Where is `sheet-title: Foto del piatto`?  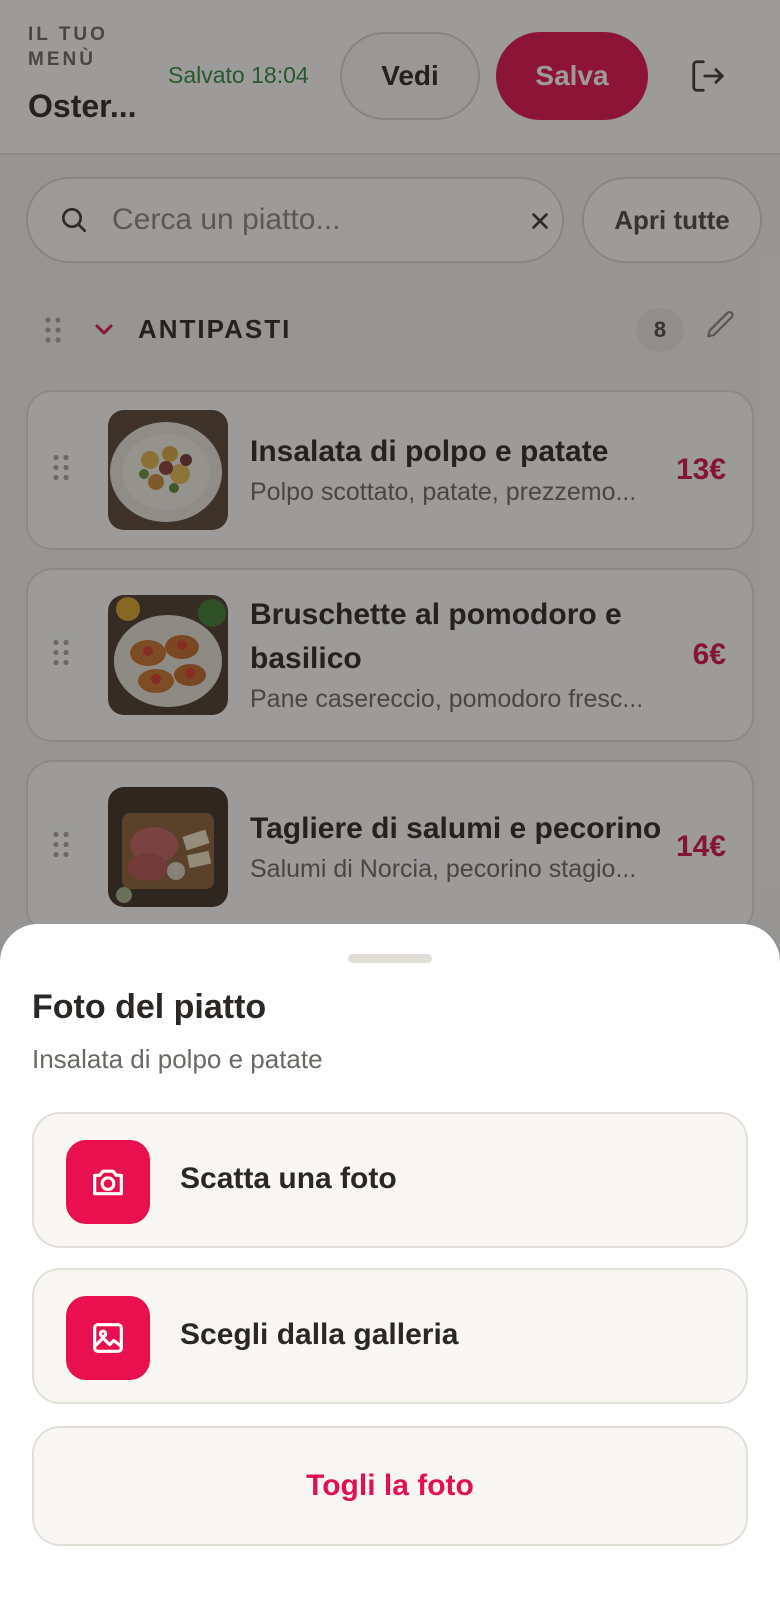 sheet-title: Foto del piatto is located at coordinates (149, 1007).